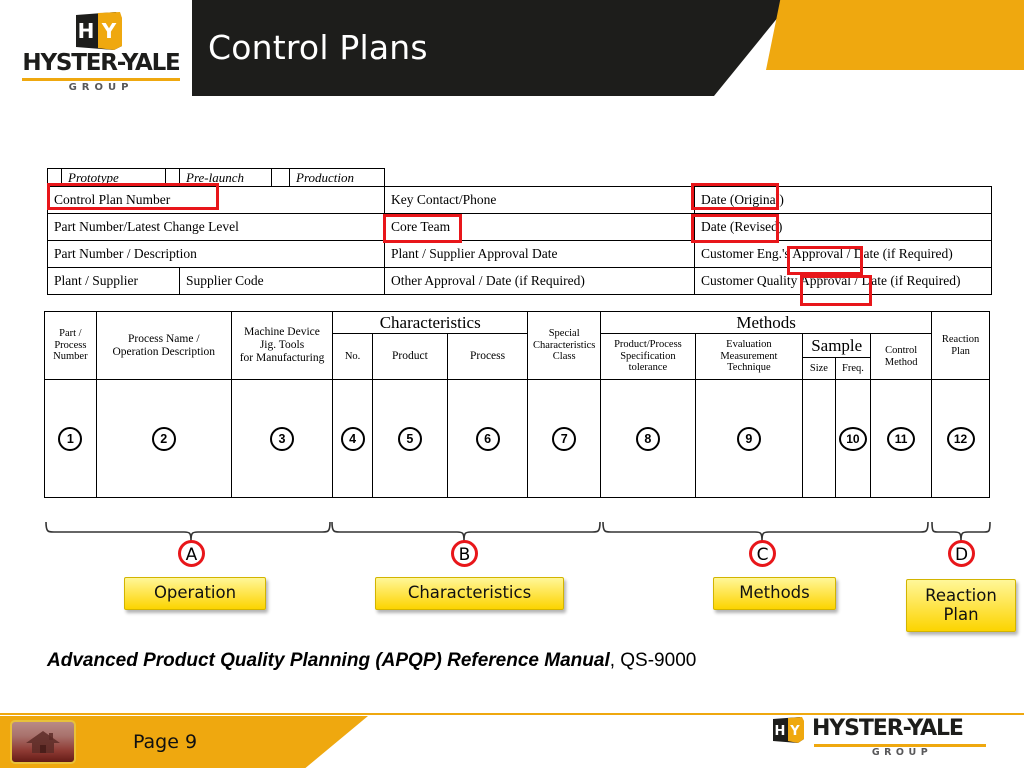  Describe the element at coordinates (960, 345) in the screenshot. I see `col-head-reaction-plan: Reaction Plan` at that location.